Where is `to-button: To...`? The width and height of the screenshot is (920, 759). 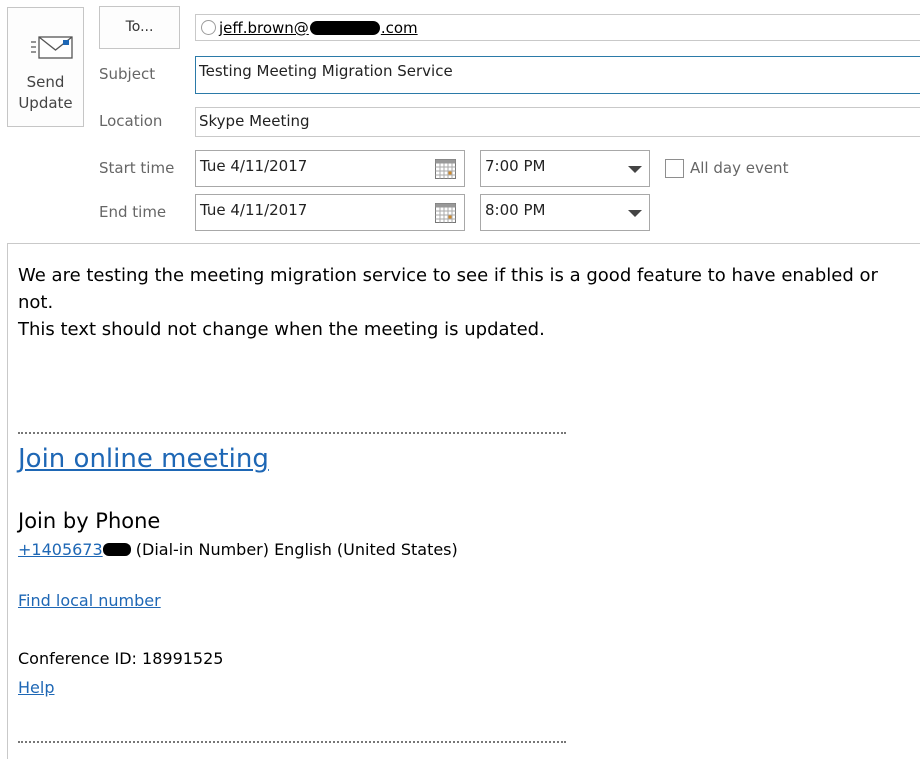
to-button: To... is located at coordinates (139, 27).